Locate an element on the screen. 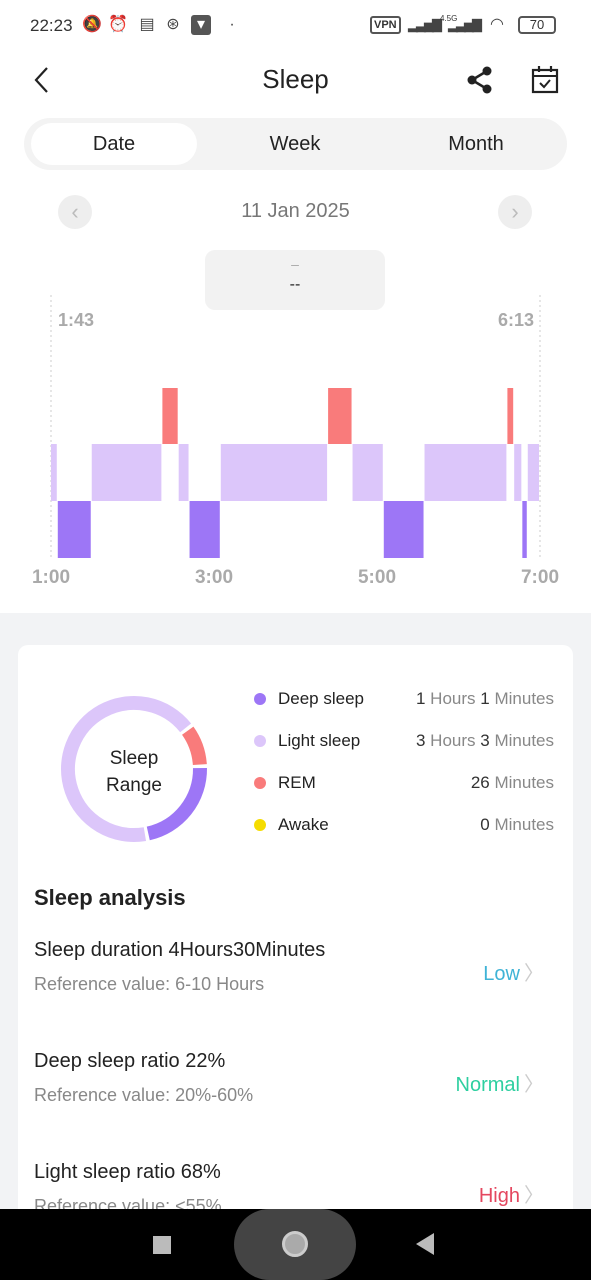 The width and height of the screenshot is (591, 1280). chevron-right-icon: › is located at coordinates (515, 211).